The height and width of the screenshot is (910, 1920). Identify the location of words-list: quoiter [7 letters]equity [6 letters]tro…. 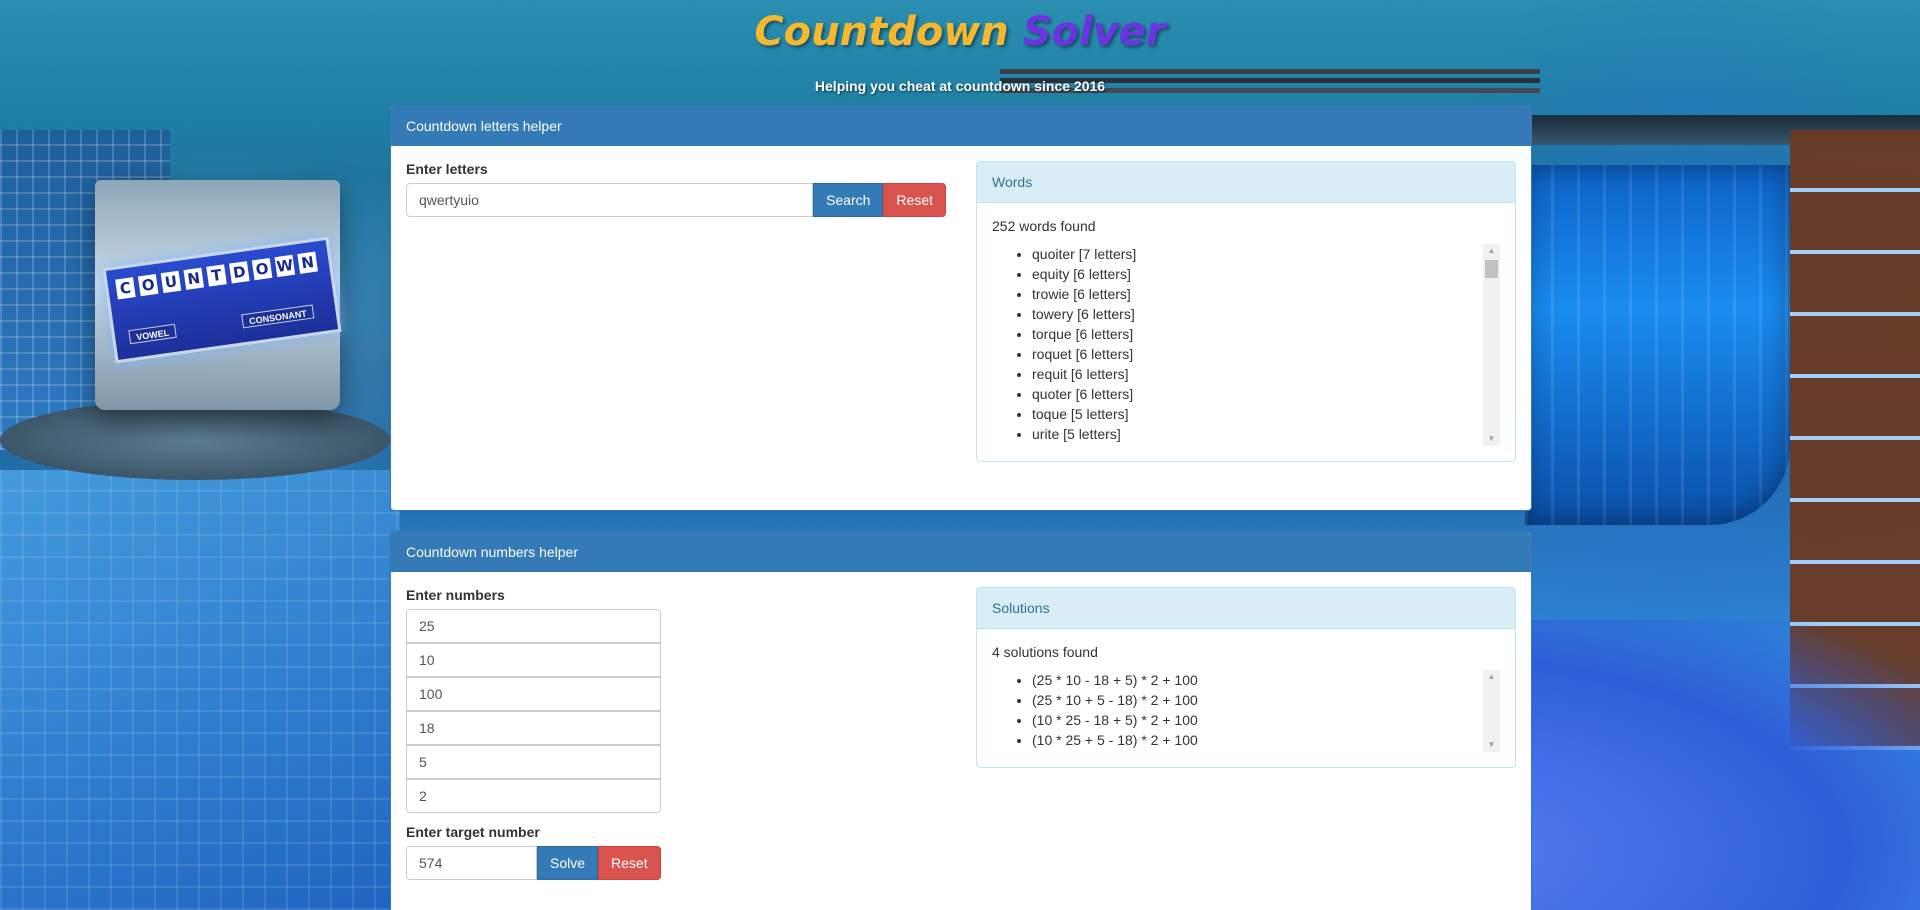
(1246, 344).